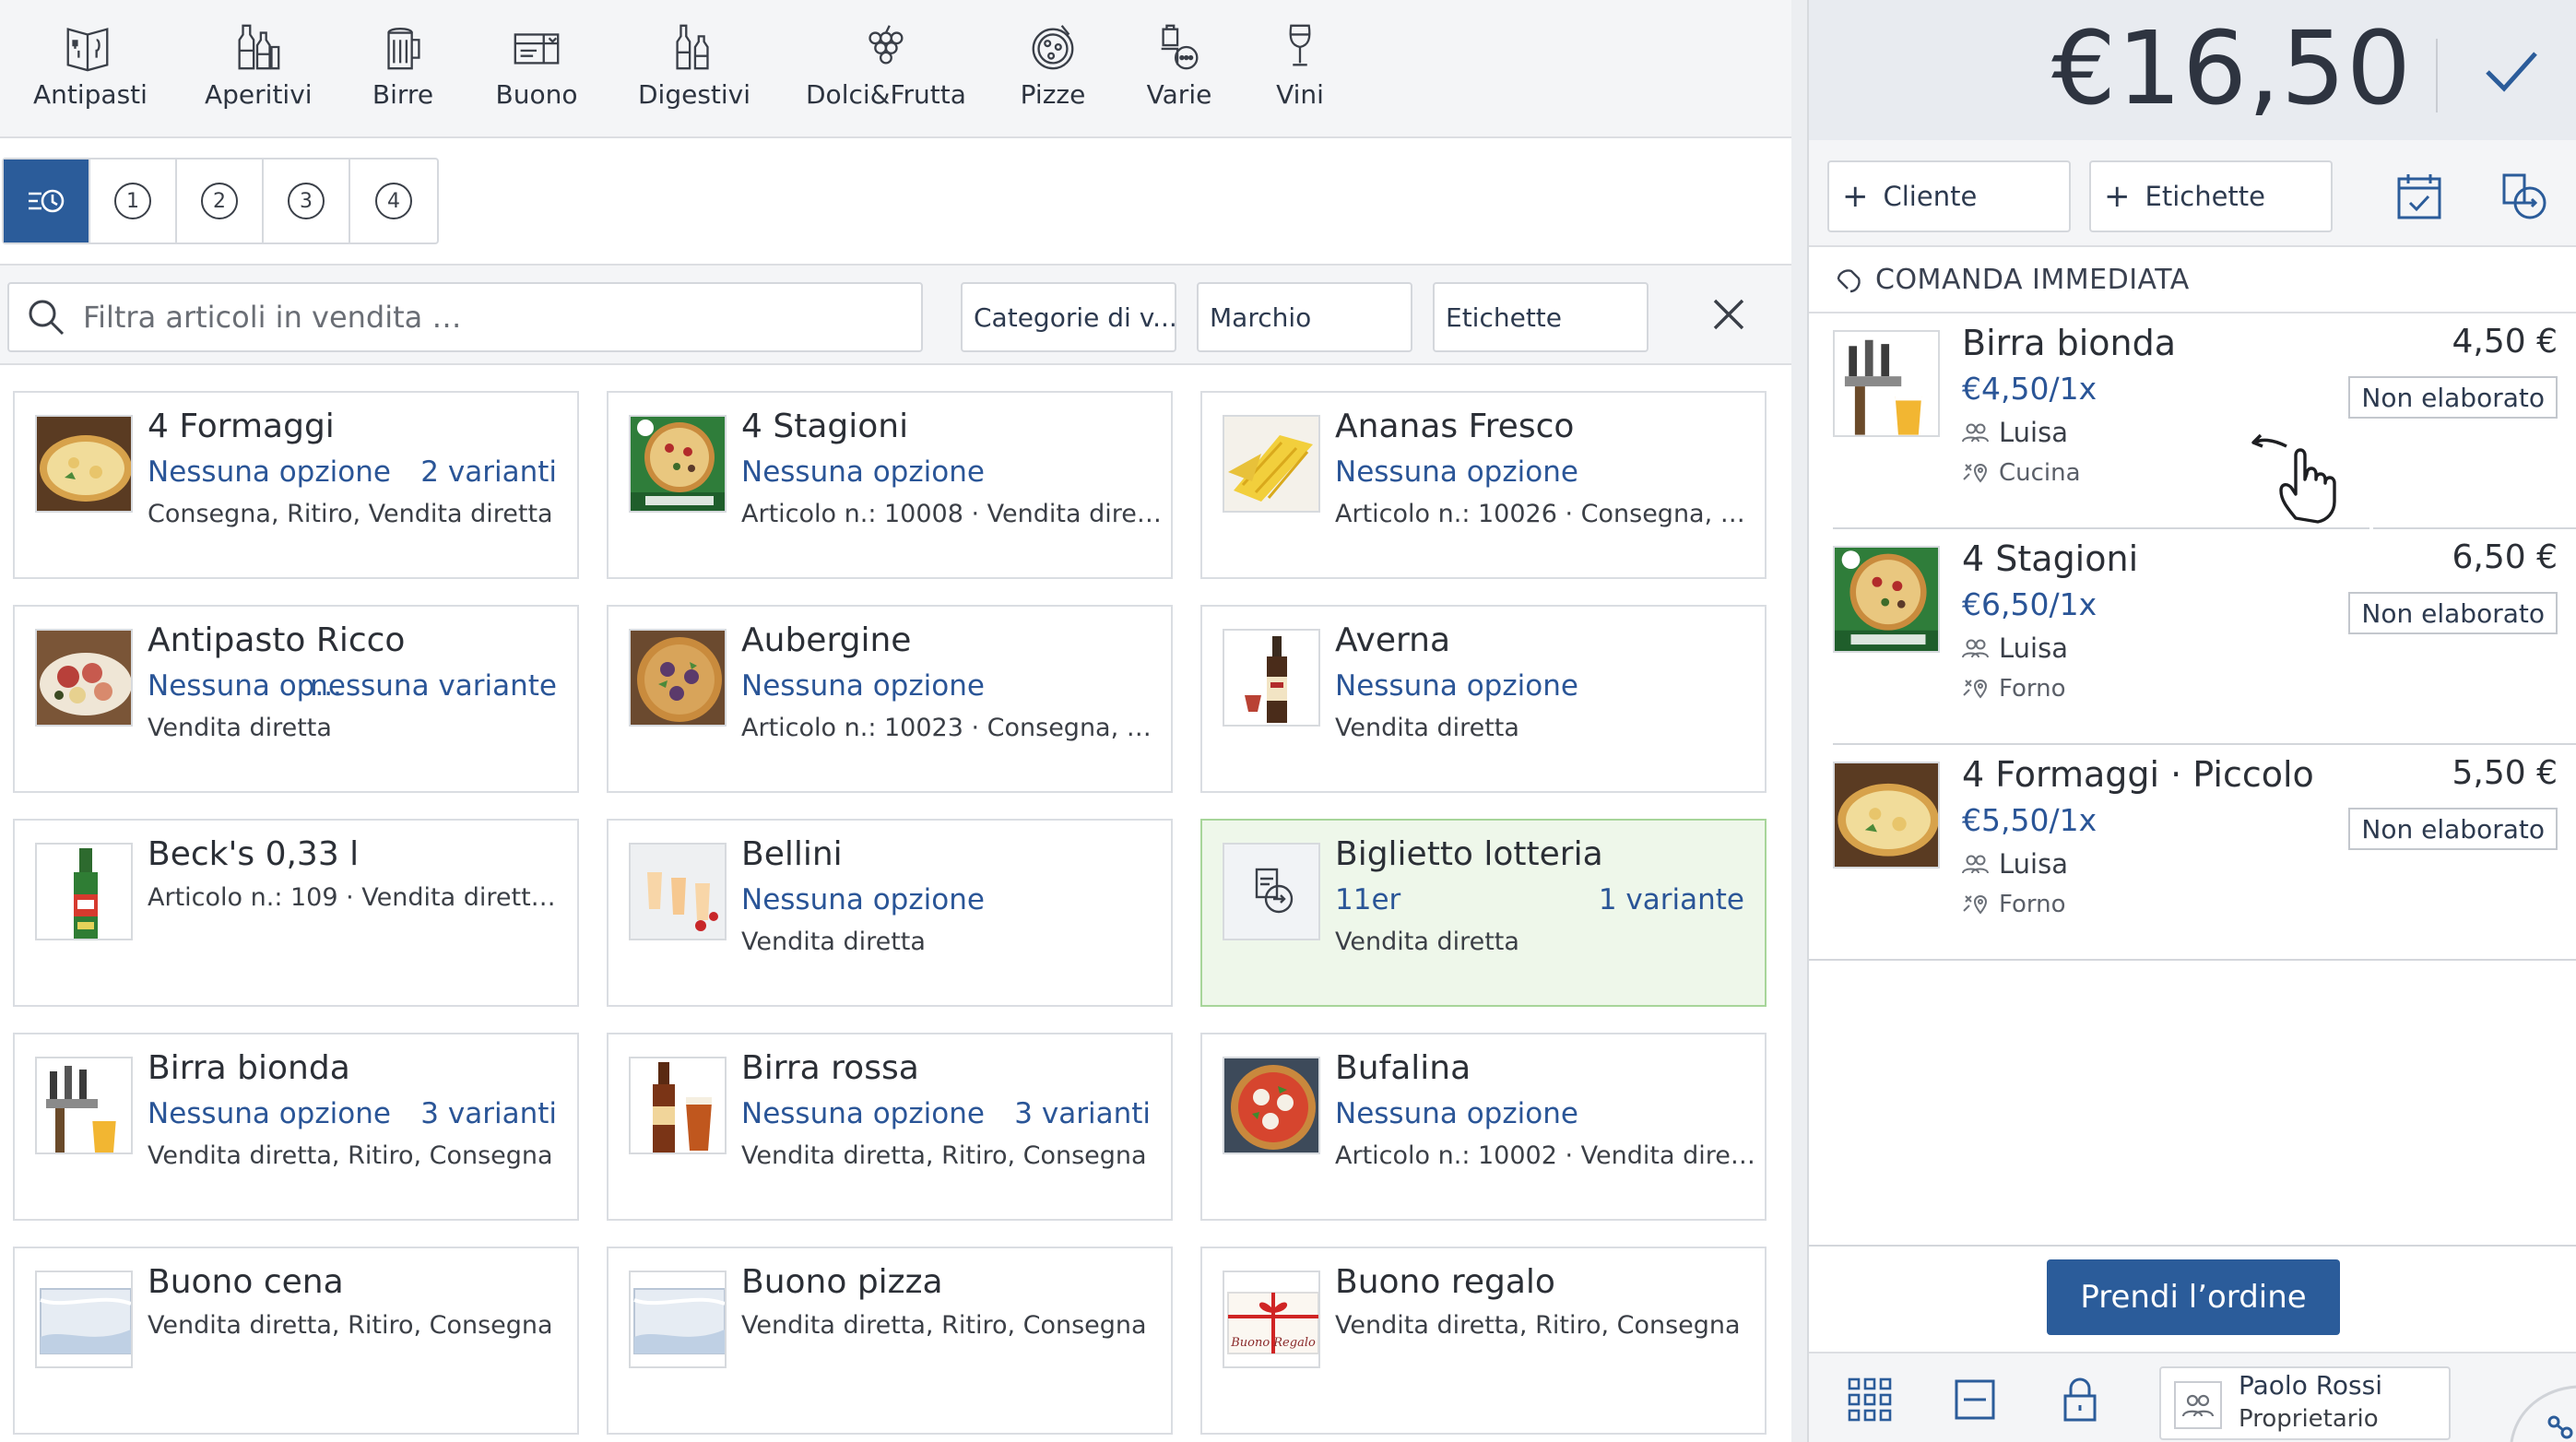  Describe the element at coordinates (1179, 94) in the screenshot. I see `category-label: Varie` at that location.